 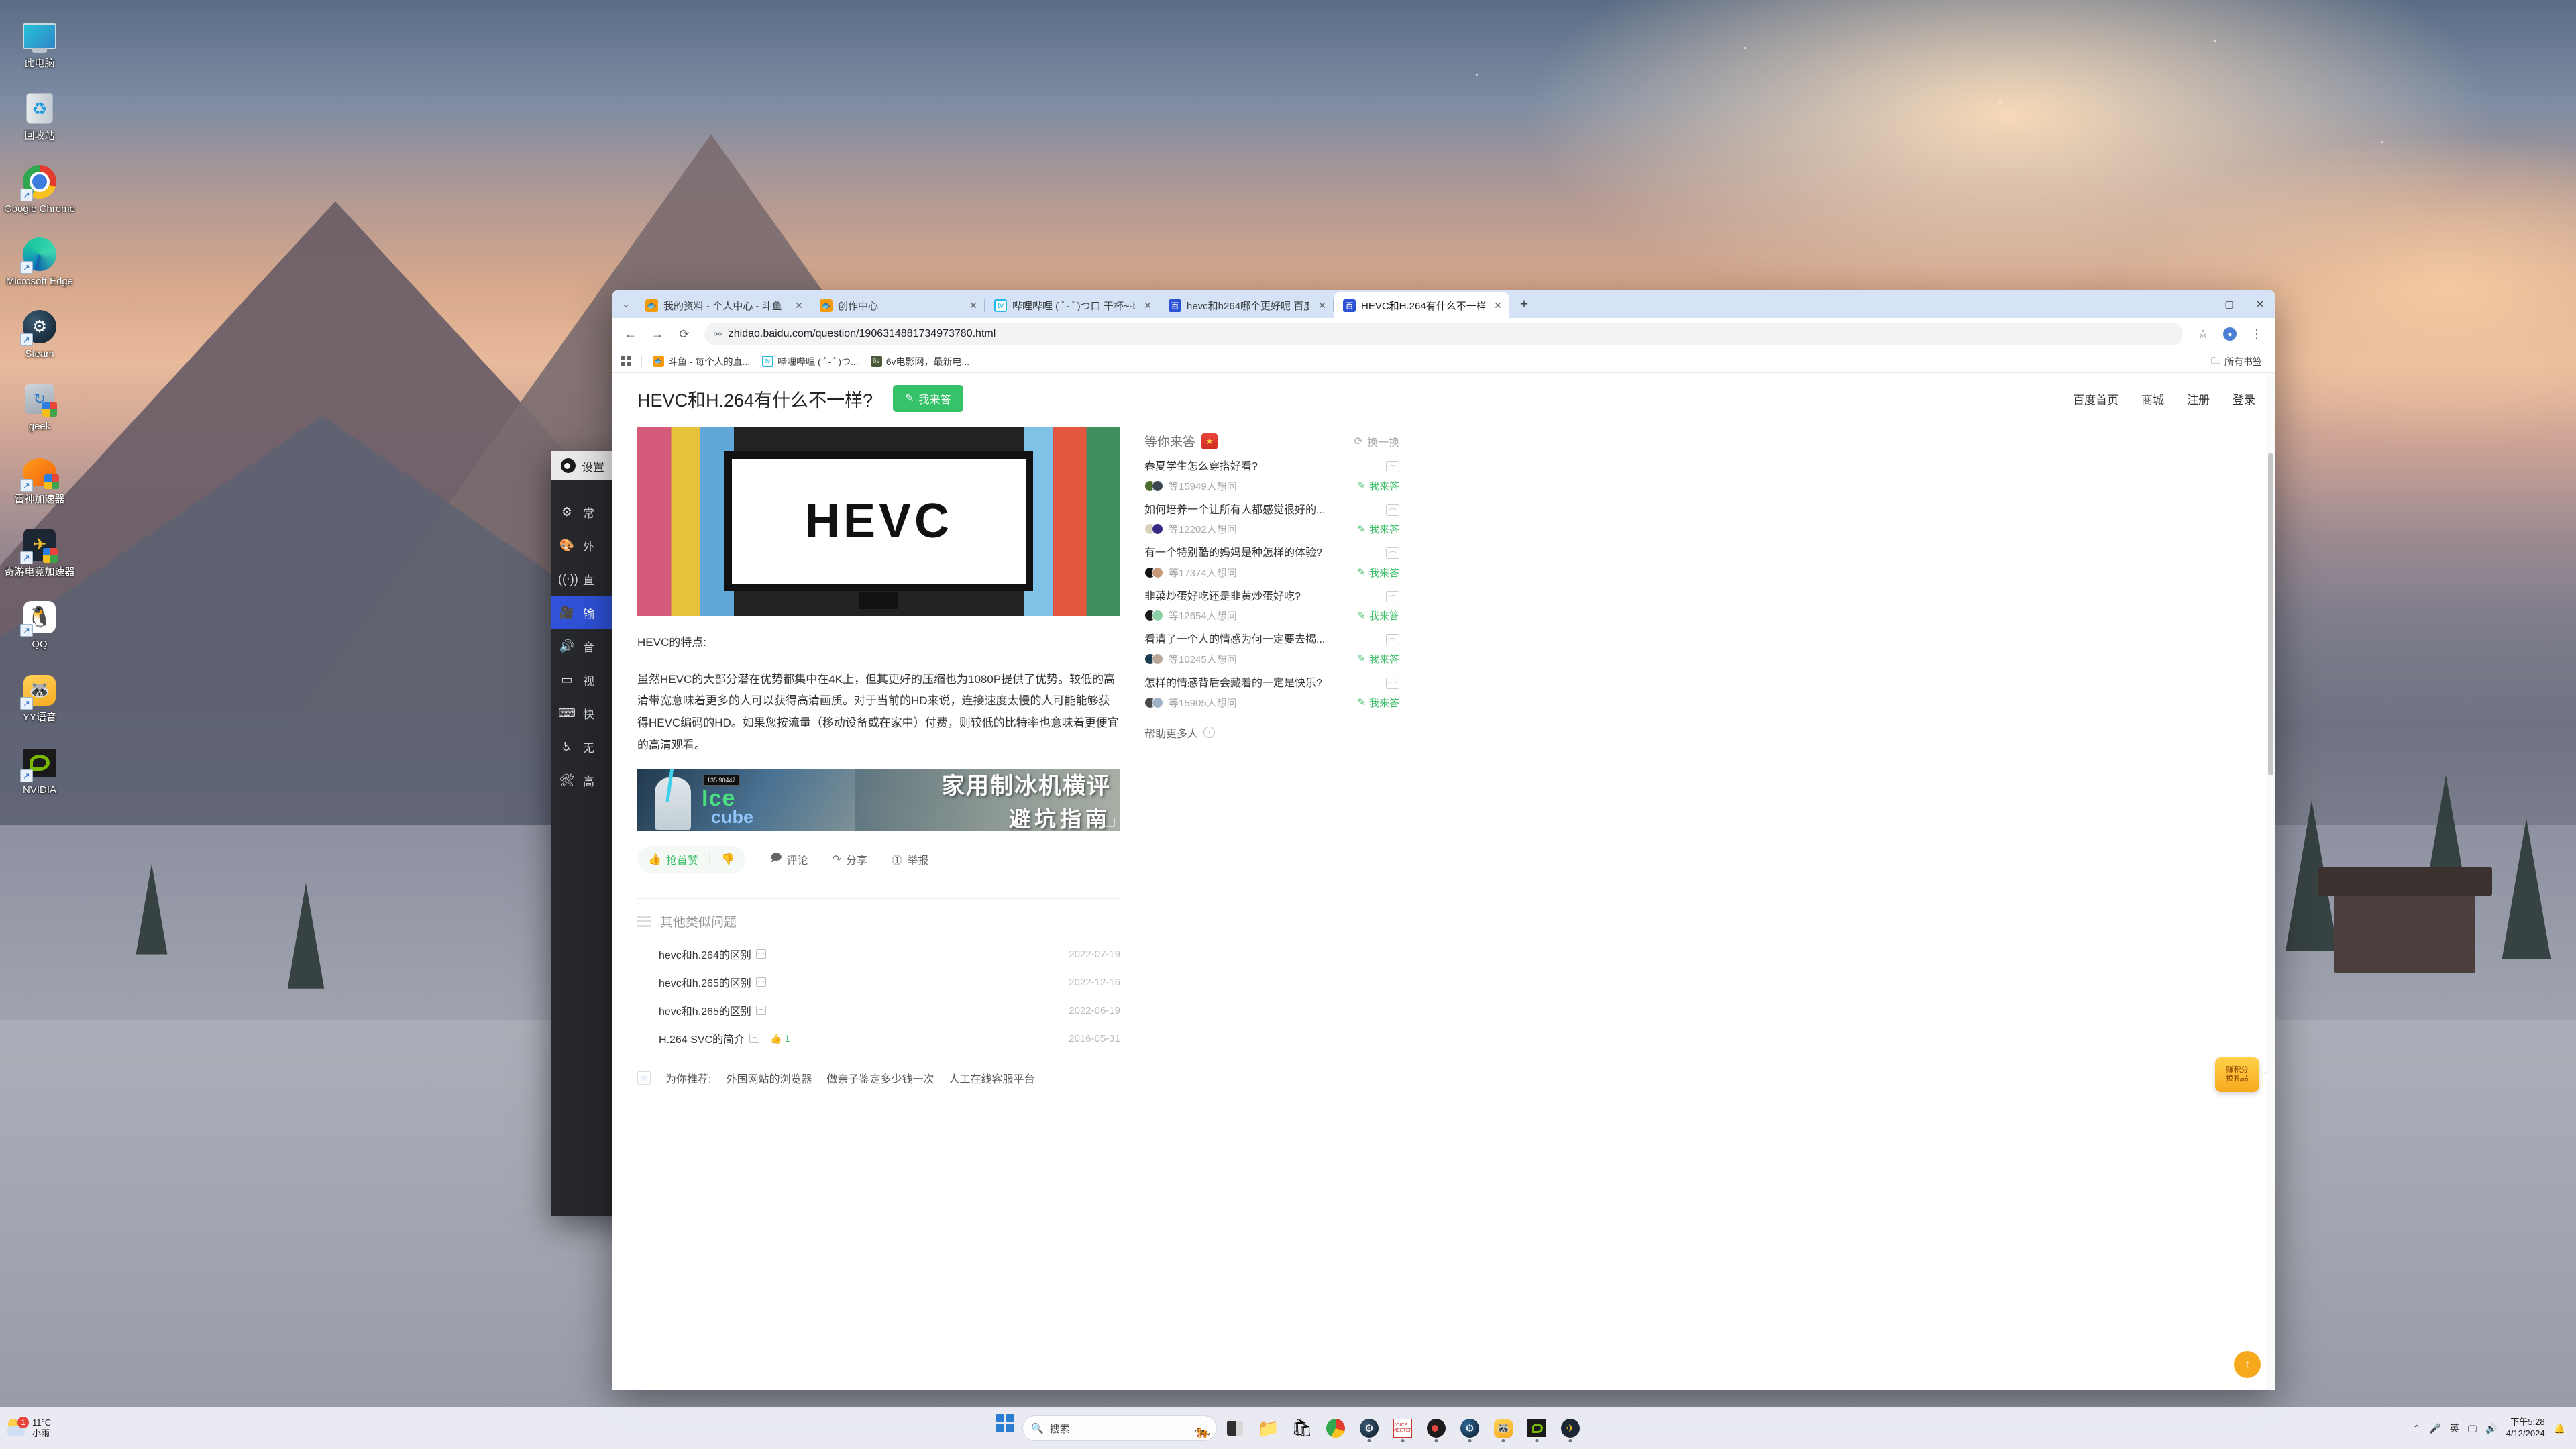 What do you see at coordinates (2417, 1428) in the screenshot?
I see `tray-expand-icon: ⌃` at bounding box center [2417, 1428].